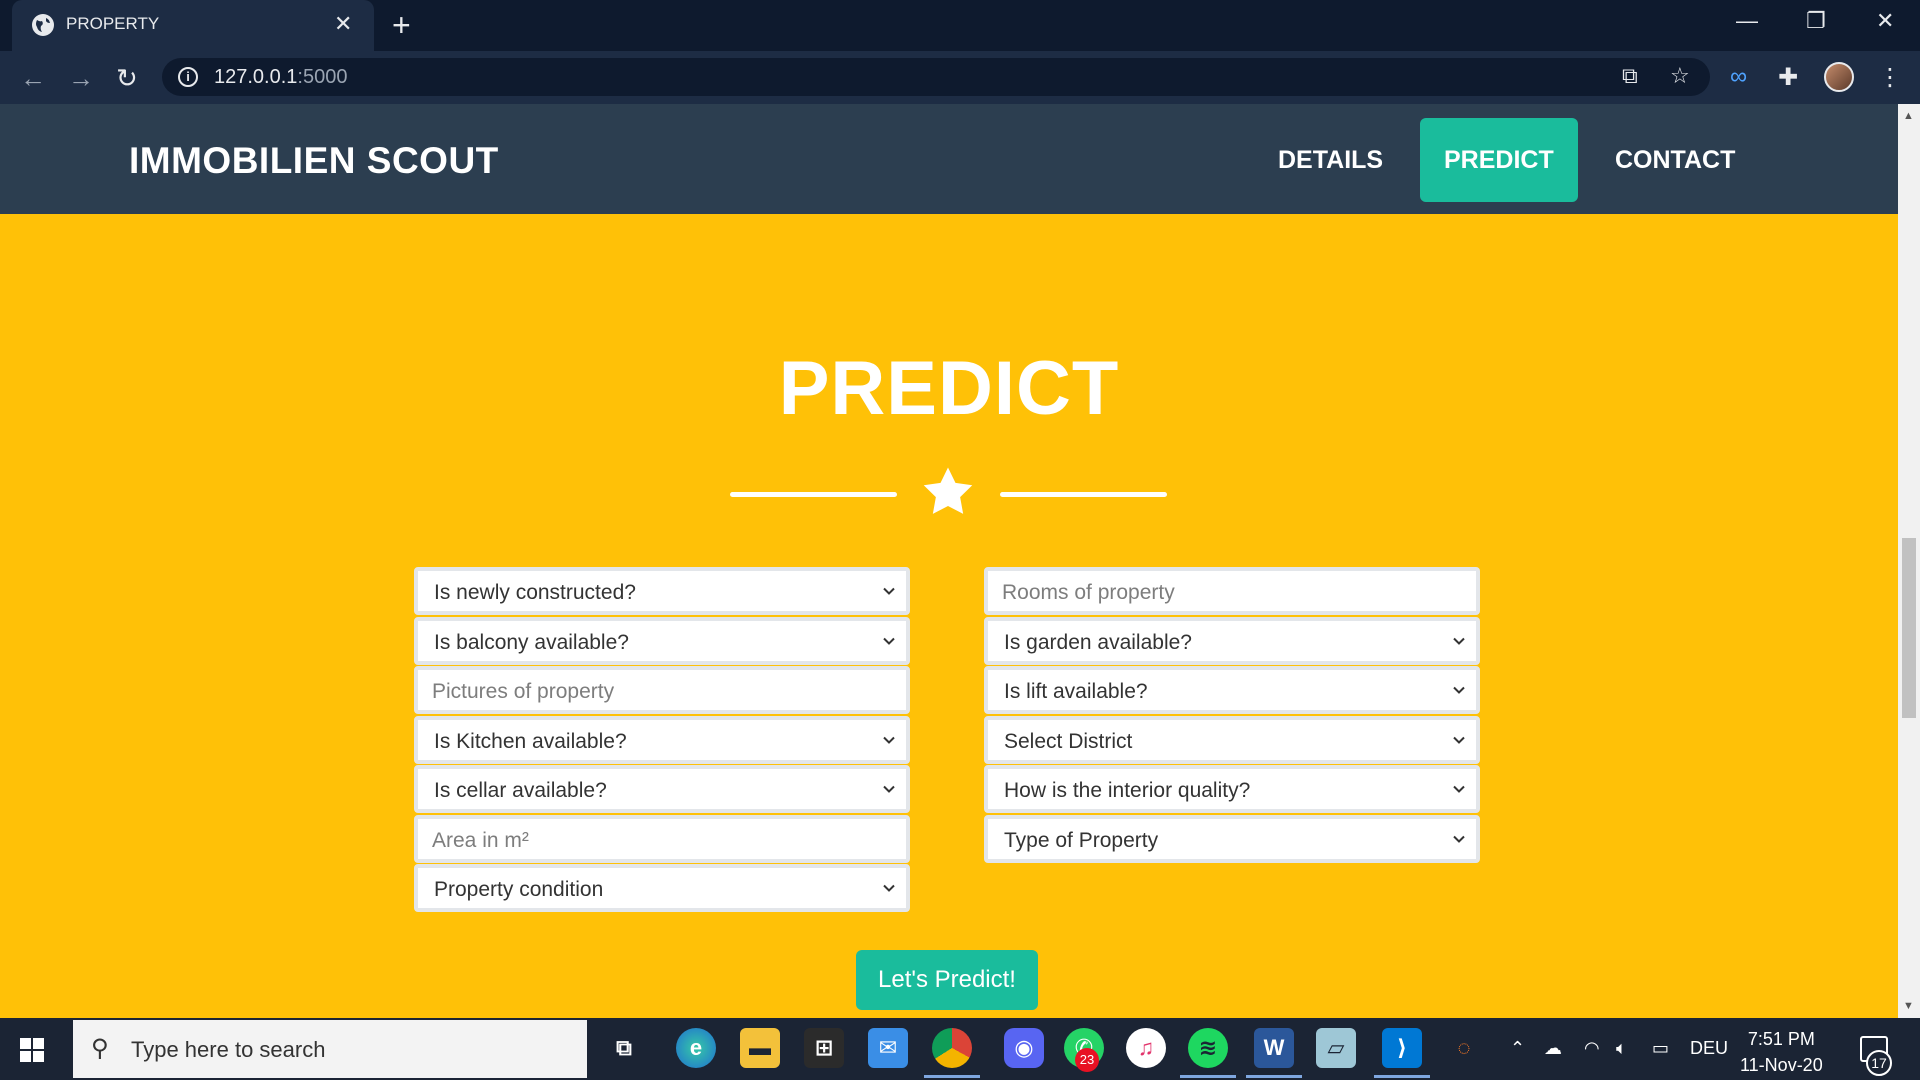  What do you see at coordinates (1879, 1063) in the screenshot?
I see `notification-count: 17` at bounding box center [1879, 1063].